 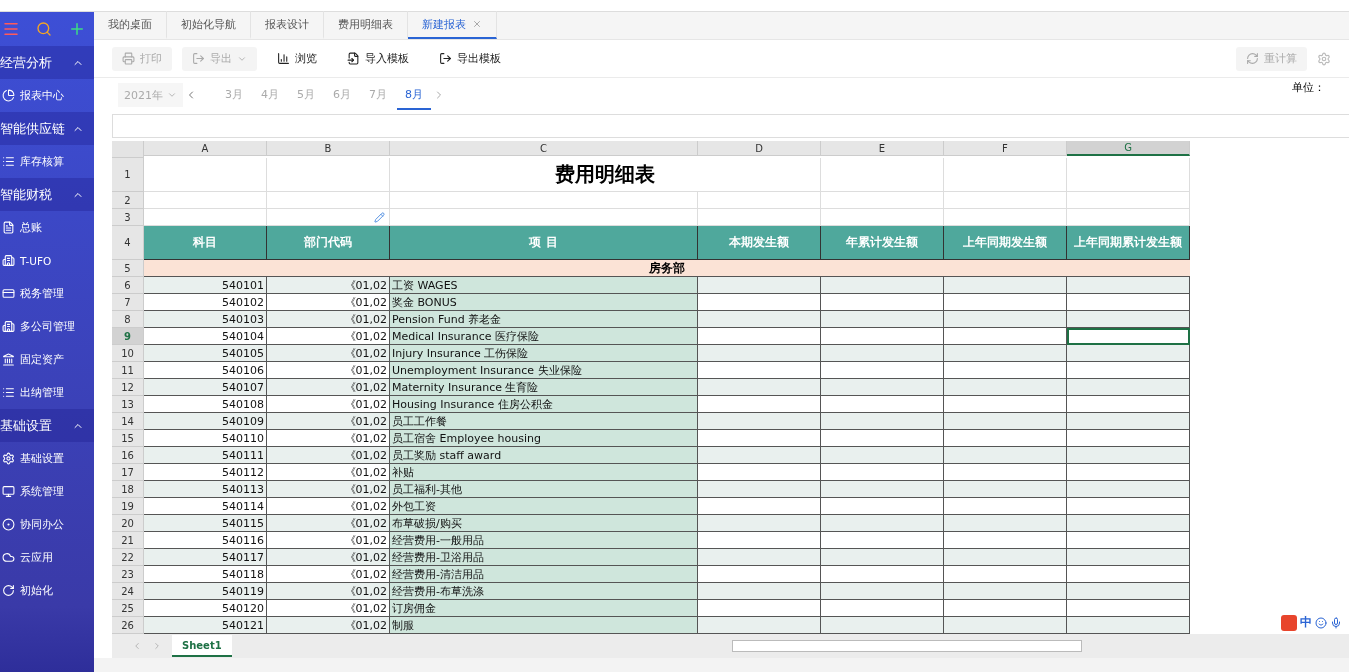 I want to click on circle-icon, so click(x=8, y=524).